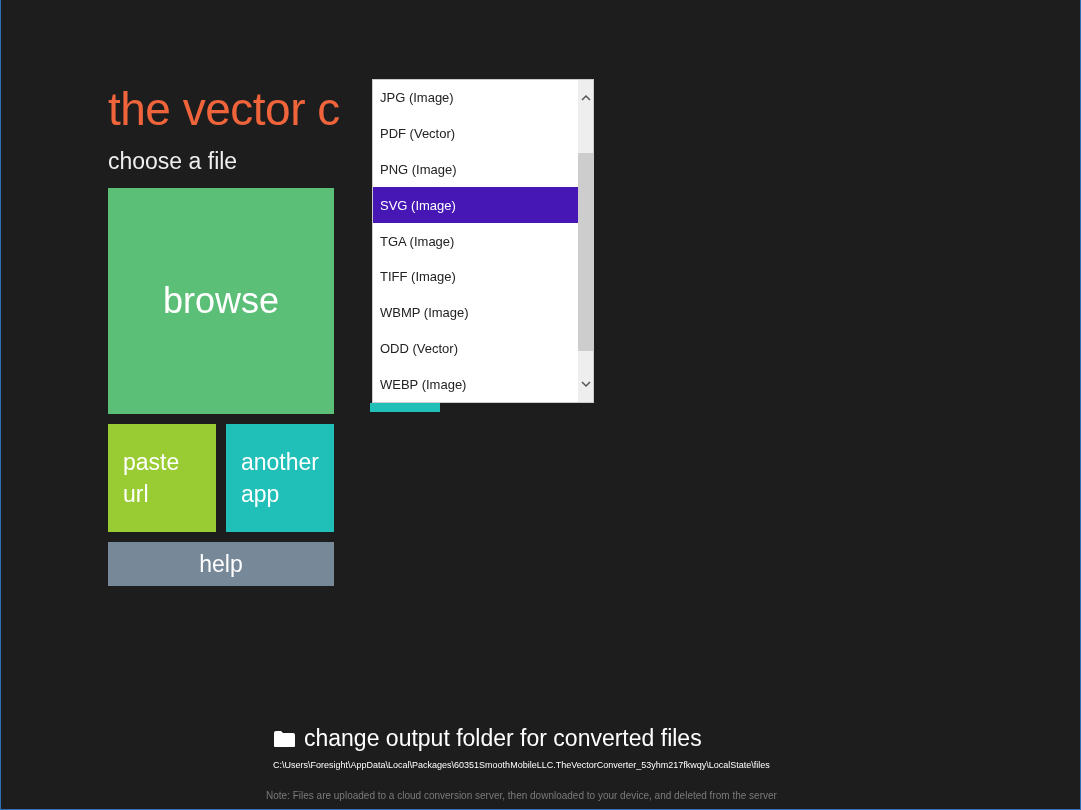  What do you see at coordinates (224, 109) in the screenshot?
I see `app-title: the vector c` at bounding box center [224, 109].